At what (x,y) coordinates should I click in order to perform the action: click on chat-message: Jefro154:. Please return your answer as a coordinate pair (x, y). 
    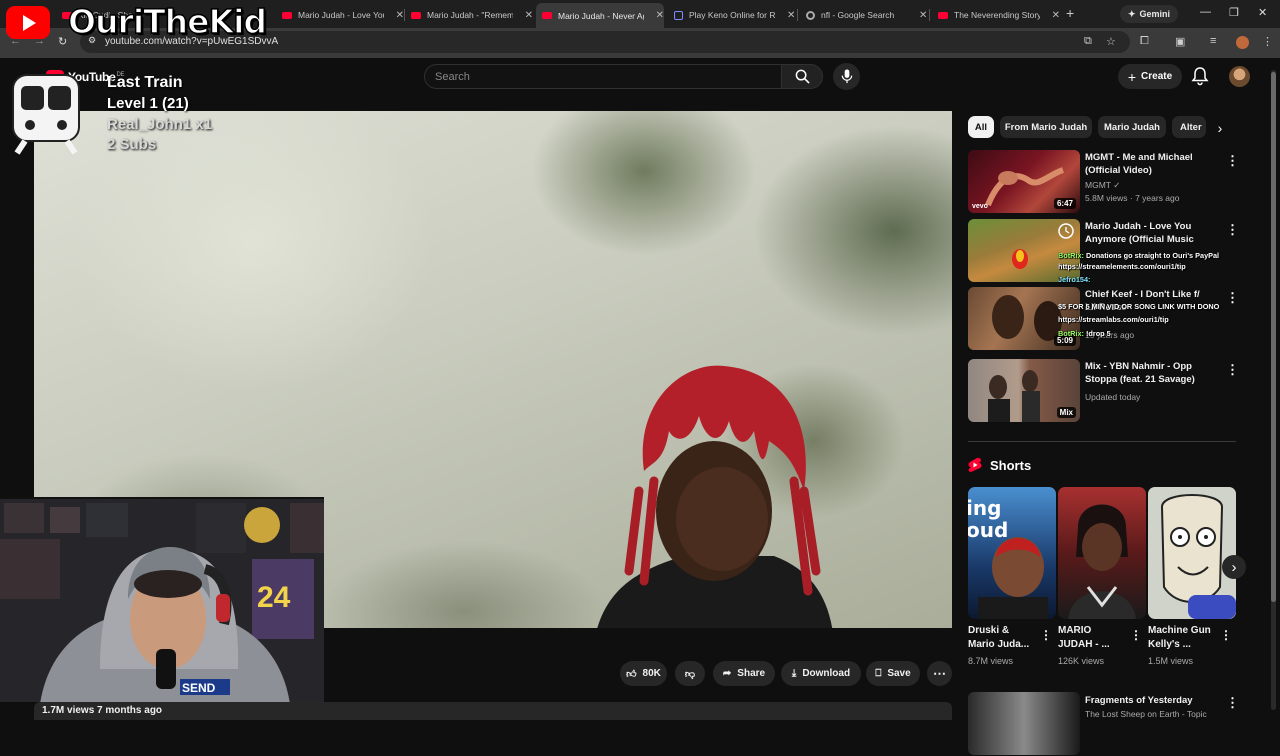
    Looking at the image, I should click on (1169, 279).